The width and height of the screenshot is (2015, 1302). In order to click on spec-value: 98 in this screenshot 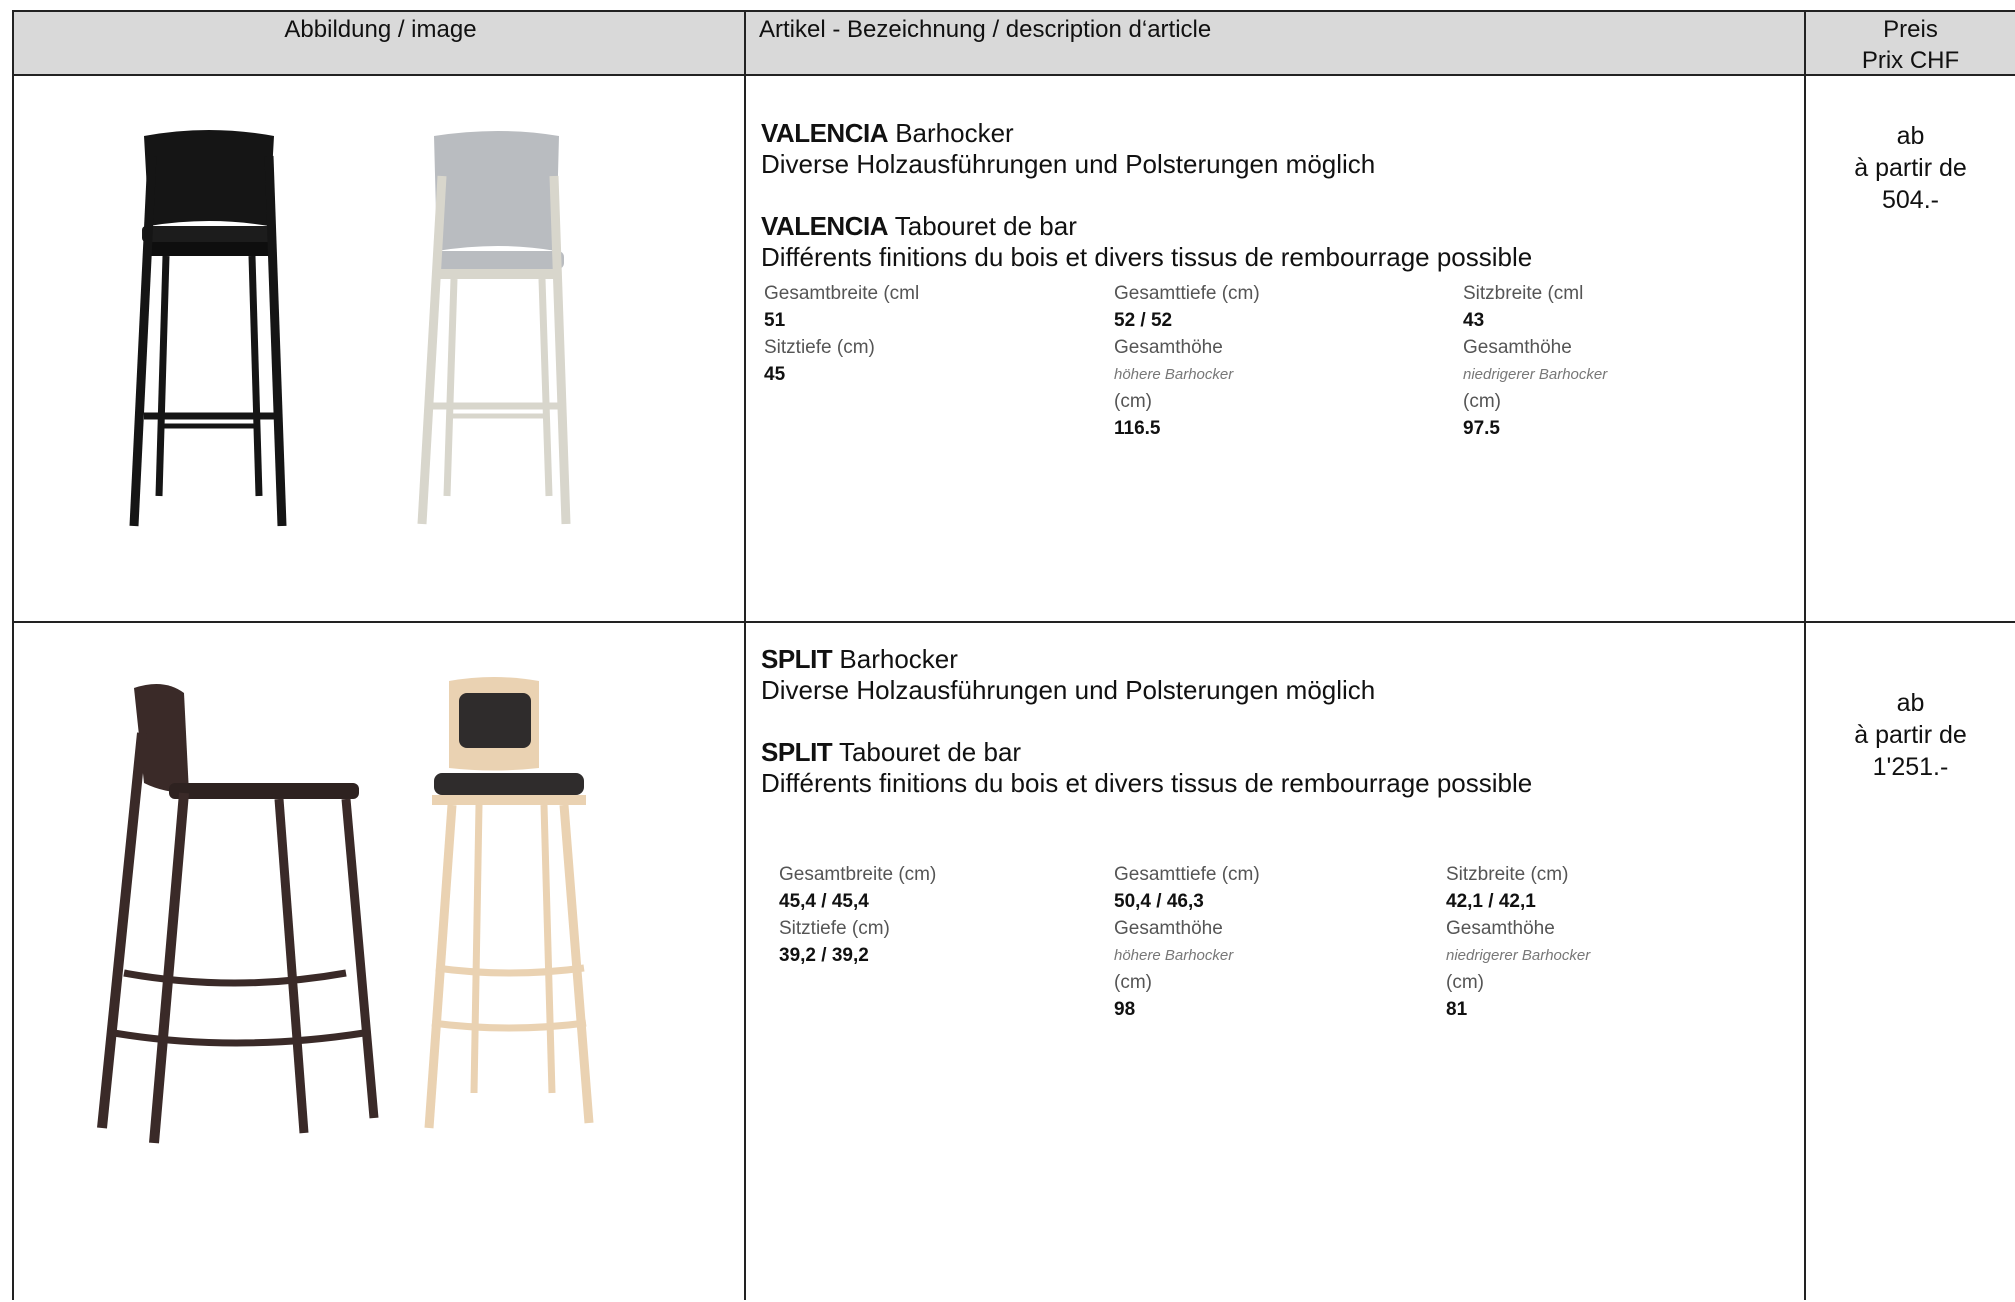, I will do `click(1125, 1009)`.